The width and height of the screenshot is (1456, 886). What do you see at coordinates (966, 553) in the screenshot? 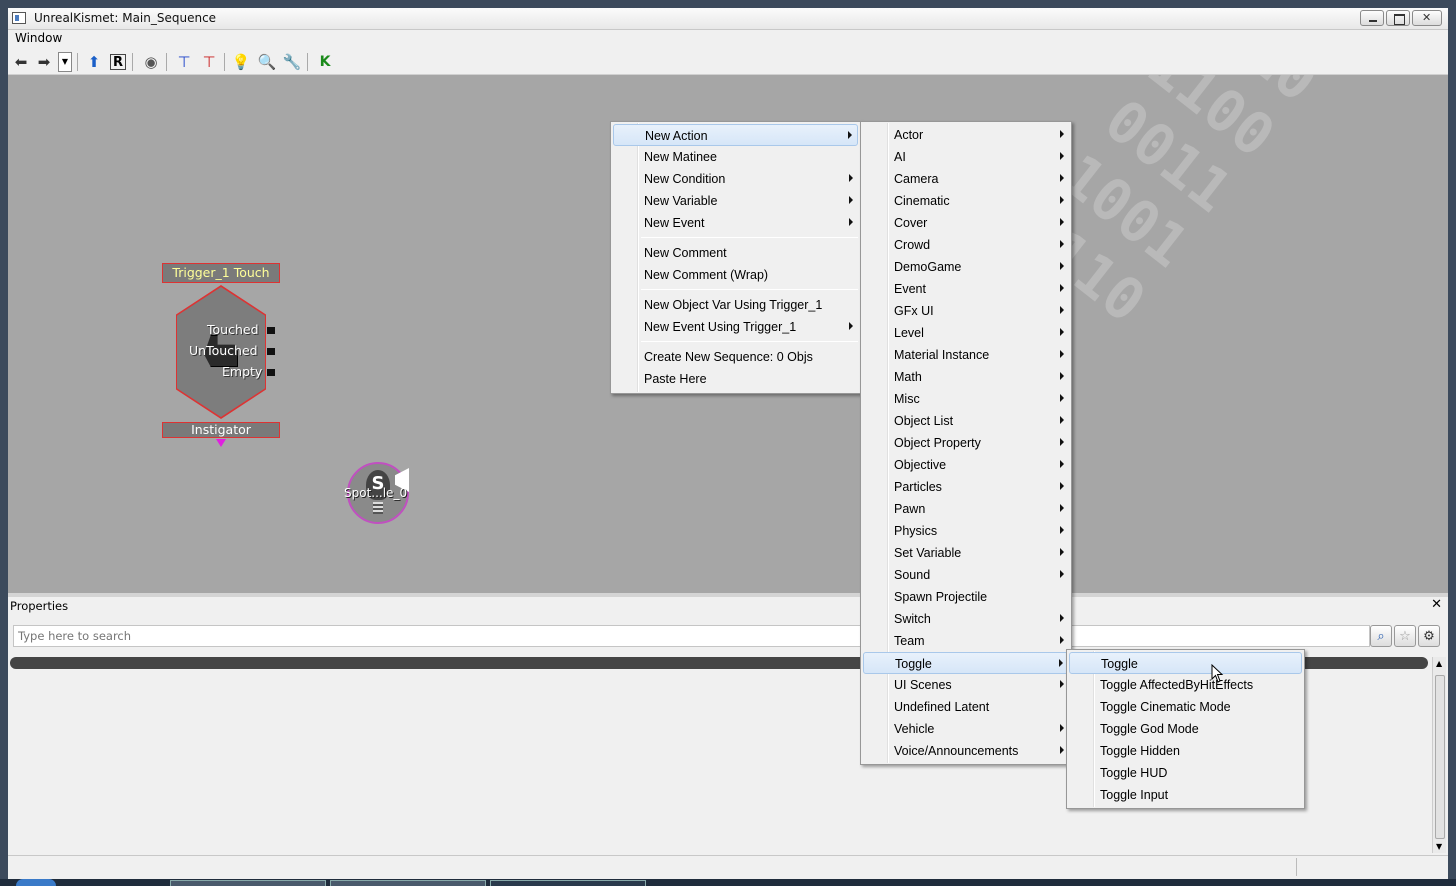
I see `action-menu-item-set-variable: Set Variable` at bounding box center [966, 553].